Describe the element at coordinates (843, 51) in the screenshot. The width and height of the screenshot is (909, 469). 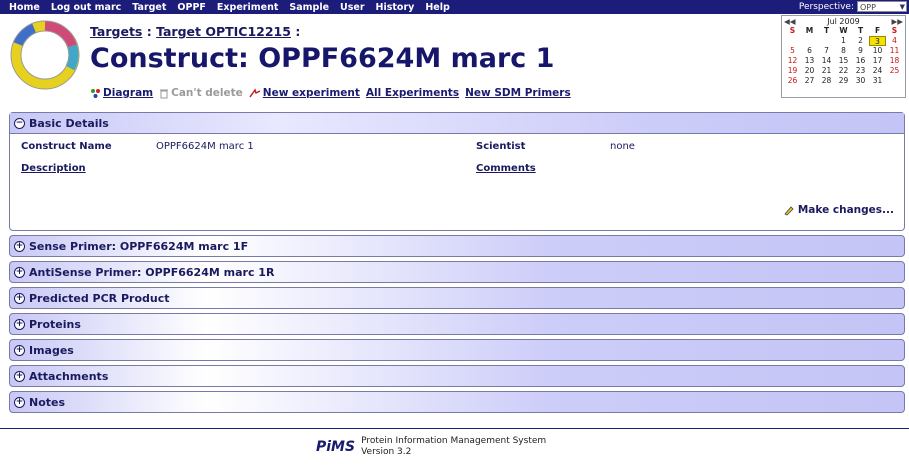
I see `calendar-day: 8` at that location.